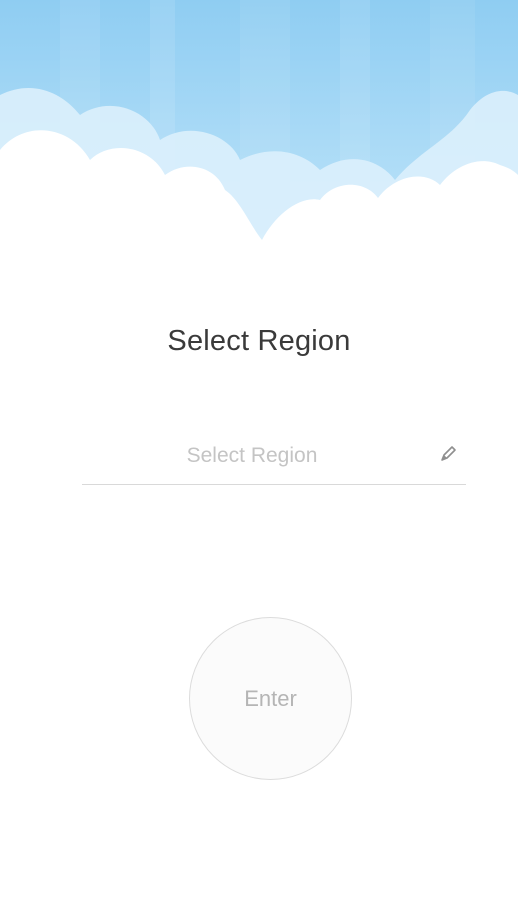  What do you see at coordinates (270, 698) in the screenshot?
I see `enter-button: Enter` at bounding box center [270, 698].